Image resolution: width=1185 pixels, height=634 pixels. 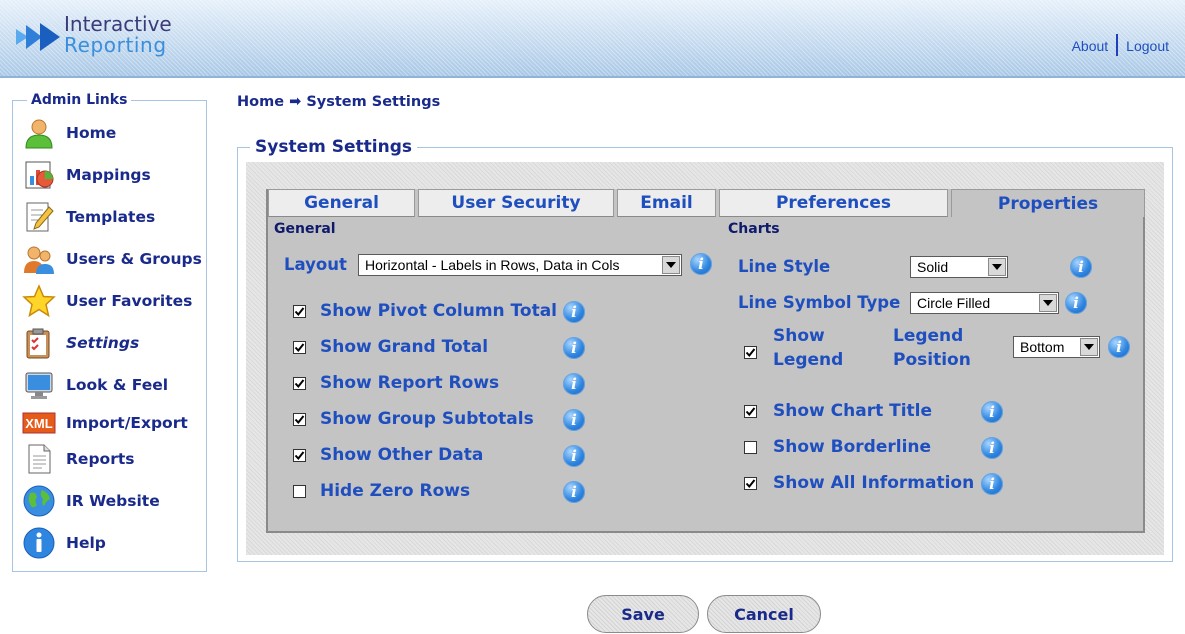 I want to click on hide-zero-rows-label: Hide Zero Rows, so click(x=395, y=491).